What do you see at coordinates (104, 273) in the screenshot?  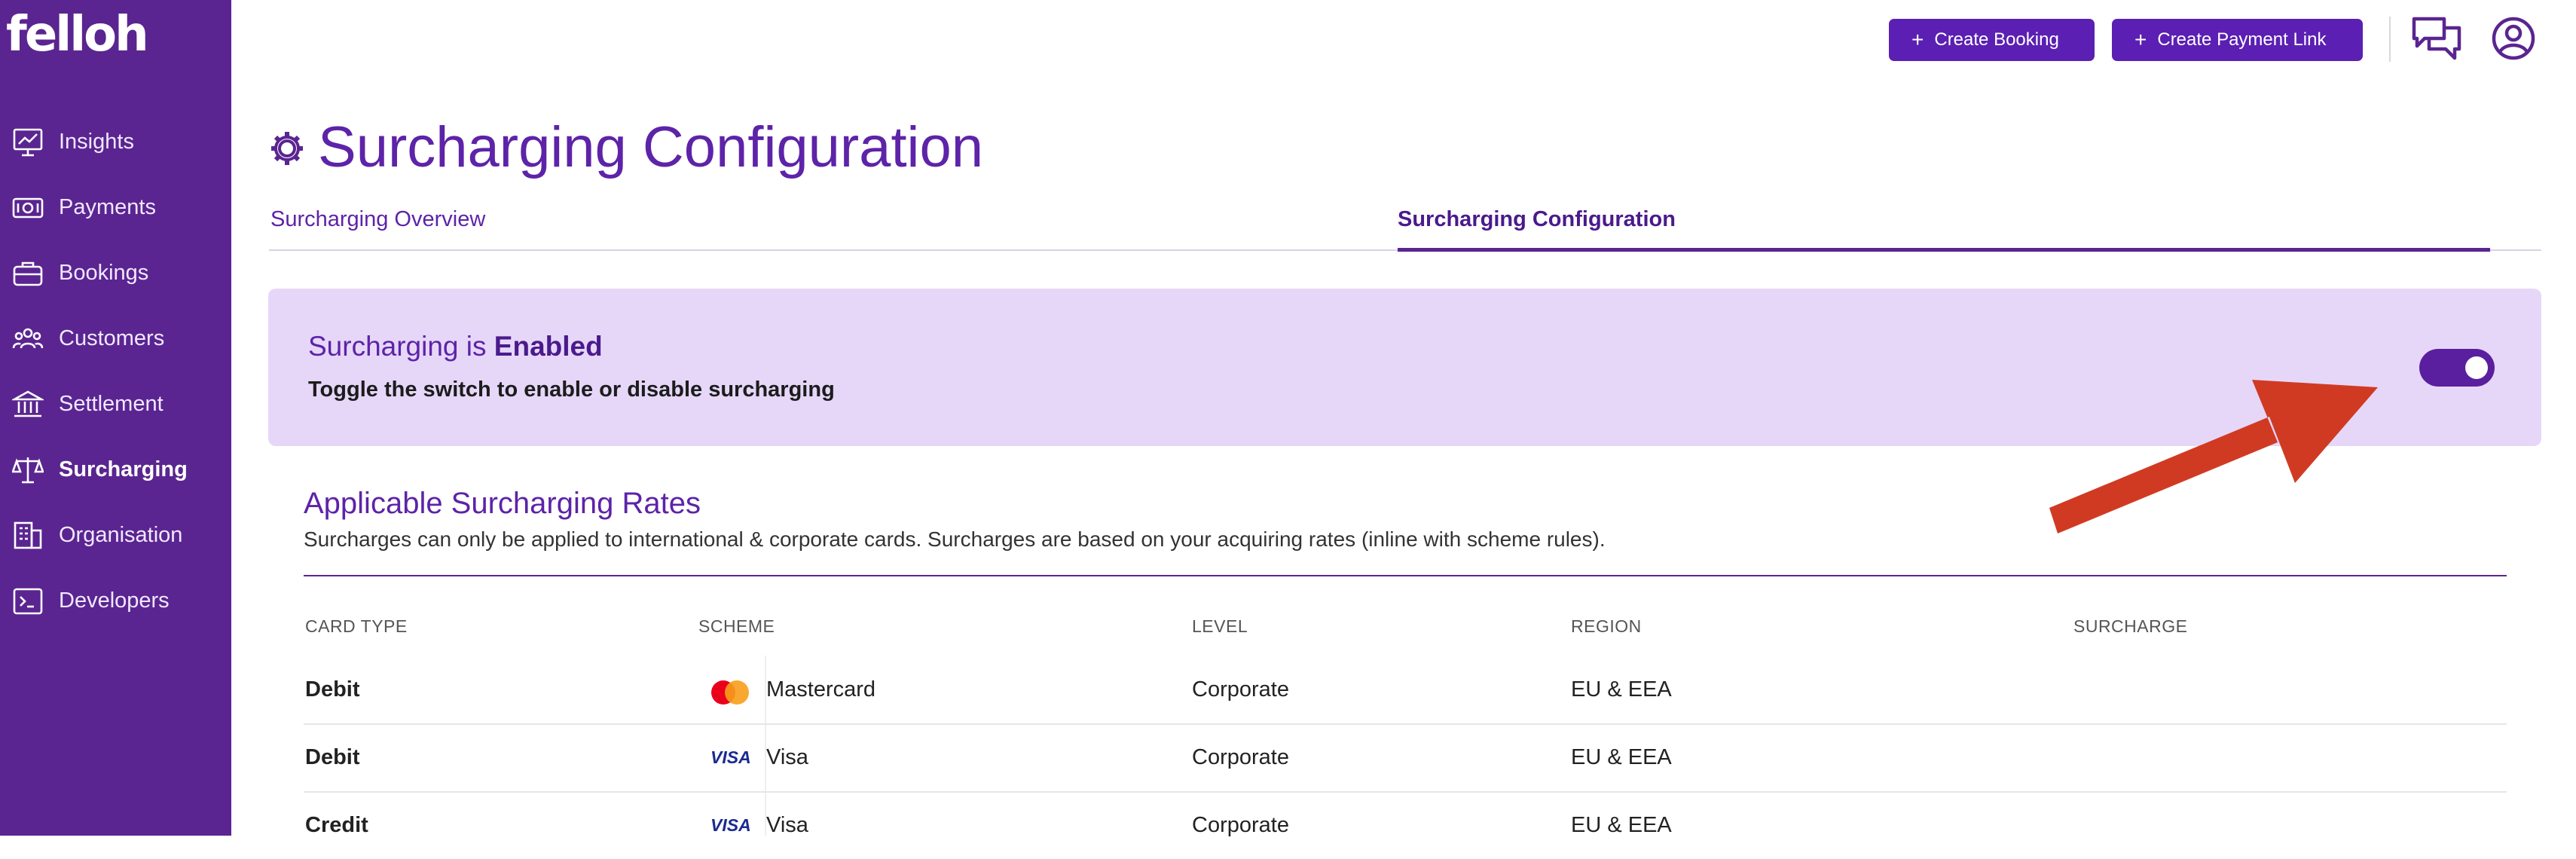 I see `sidebar-item-label: Bookings` at bounding box center [104, 273].